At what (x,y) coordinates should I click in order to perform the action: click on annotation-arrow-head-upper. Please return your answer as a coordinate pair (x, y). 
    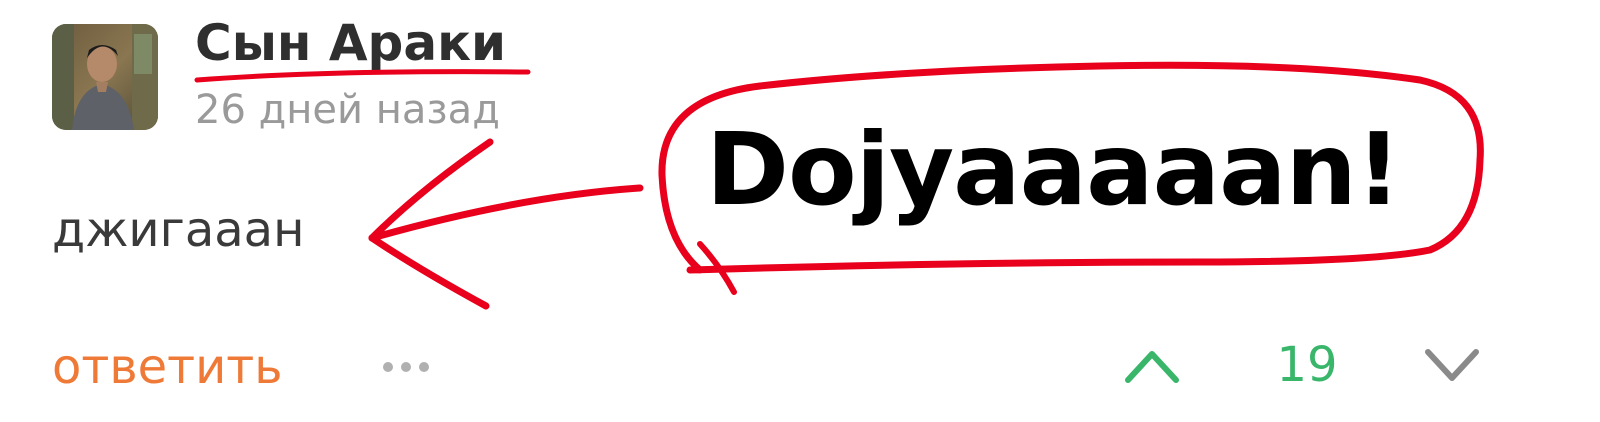
    Looking at the image, I should click on (431, 190).